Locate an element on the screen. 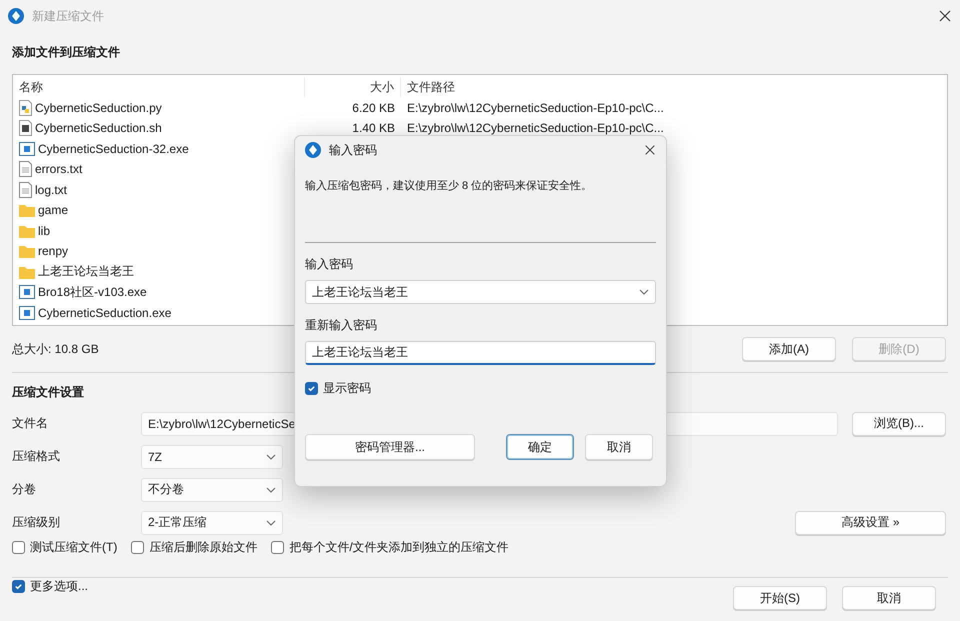 Image resolution: width=960 pixels, height=621 pixels. script-file-icon is located at coordinates (25, 128).